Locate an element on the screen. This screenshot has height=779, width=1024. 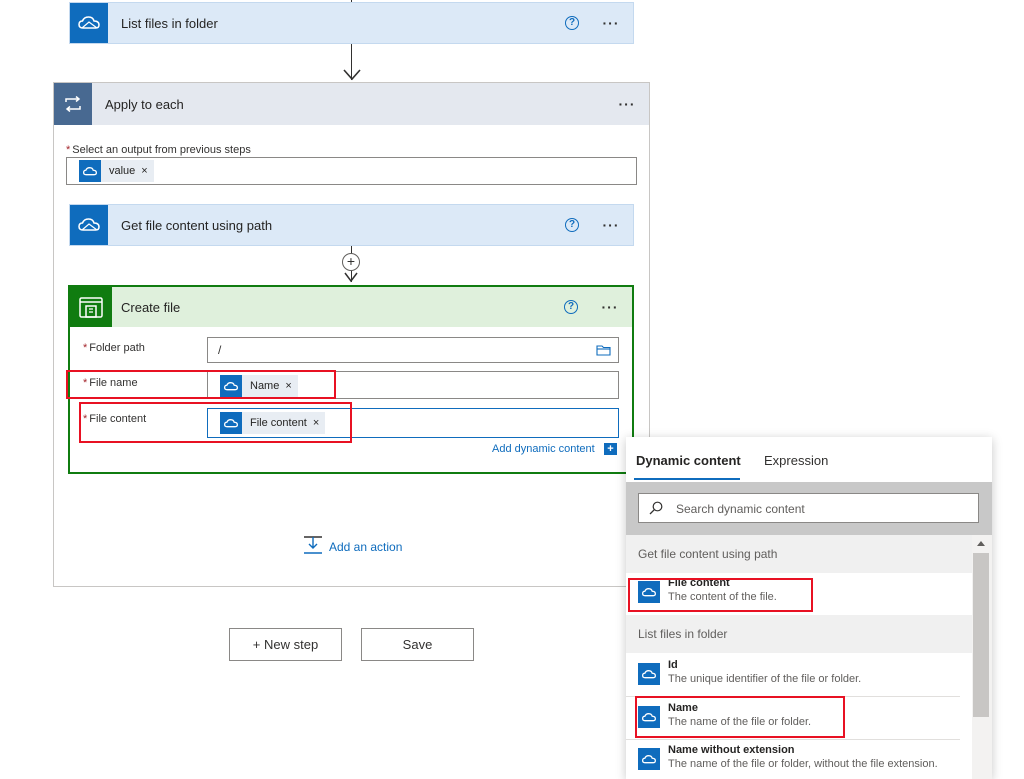
tab-expression: Expression is located at coordinates (796, 460).